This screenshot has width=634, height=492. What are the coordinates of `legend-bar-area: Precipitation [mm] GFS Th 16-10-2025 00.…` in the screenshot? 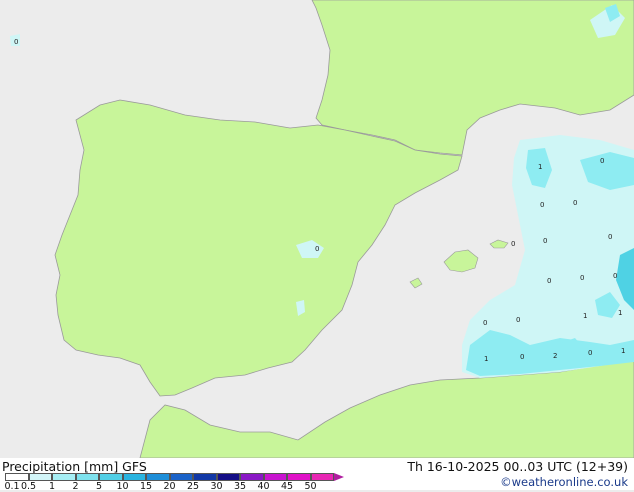 It's located at (317, 475).